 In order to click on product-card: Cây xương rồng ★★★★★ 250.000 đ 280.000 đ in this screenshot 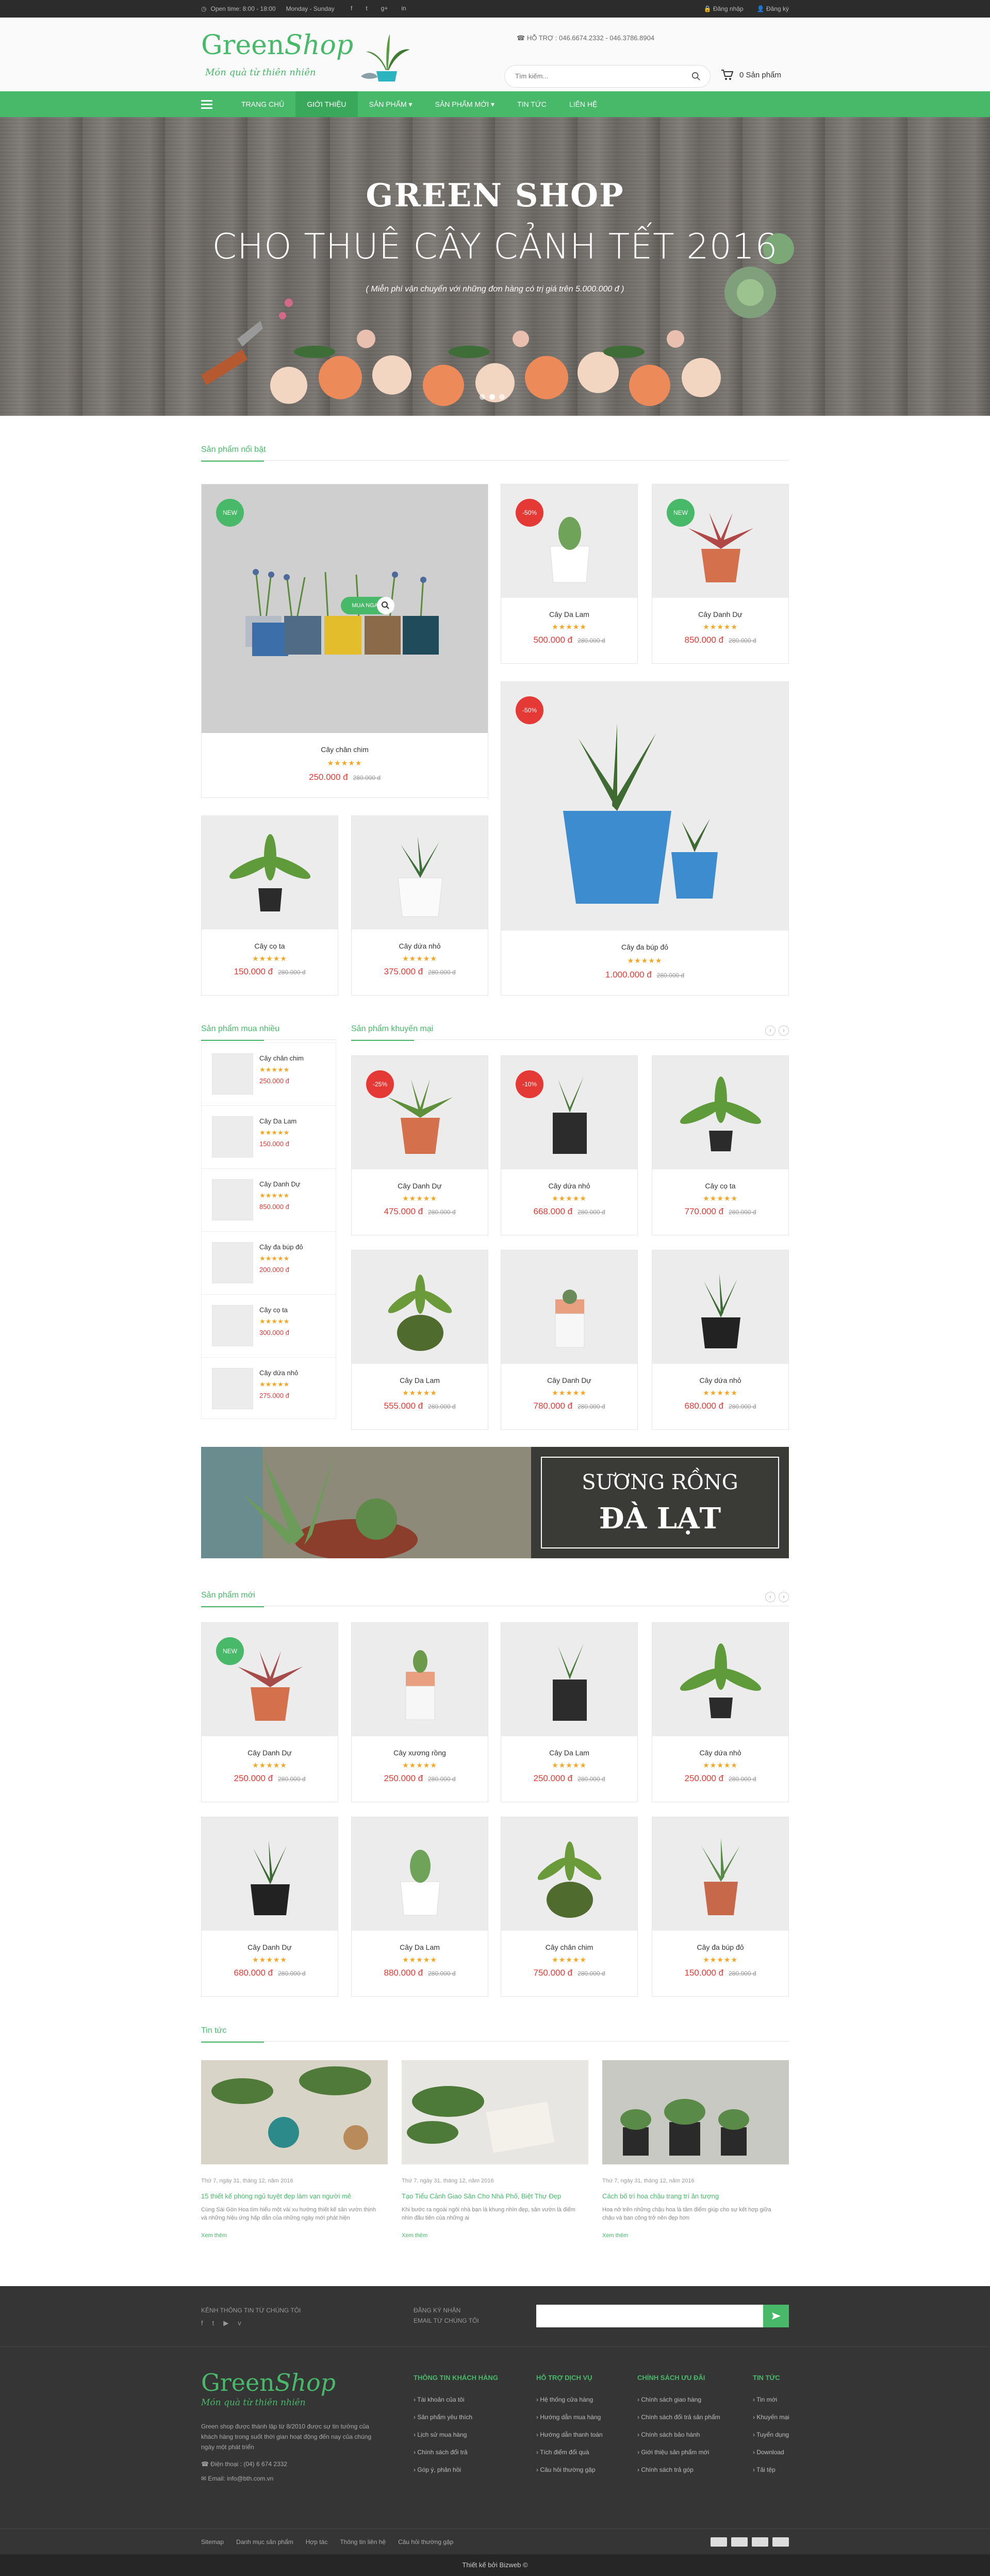, I will do `click(419, 1712)`.